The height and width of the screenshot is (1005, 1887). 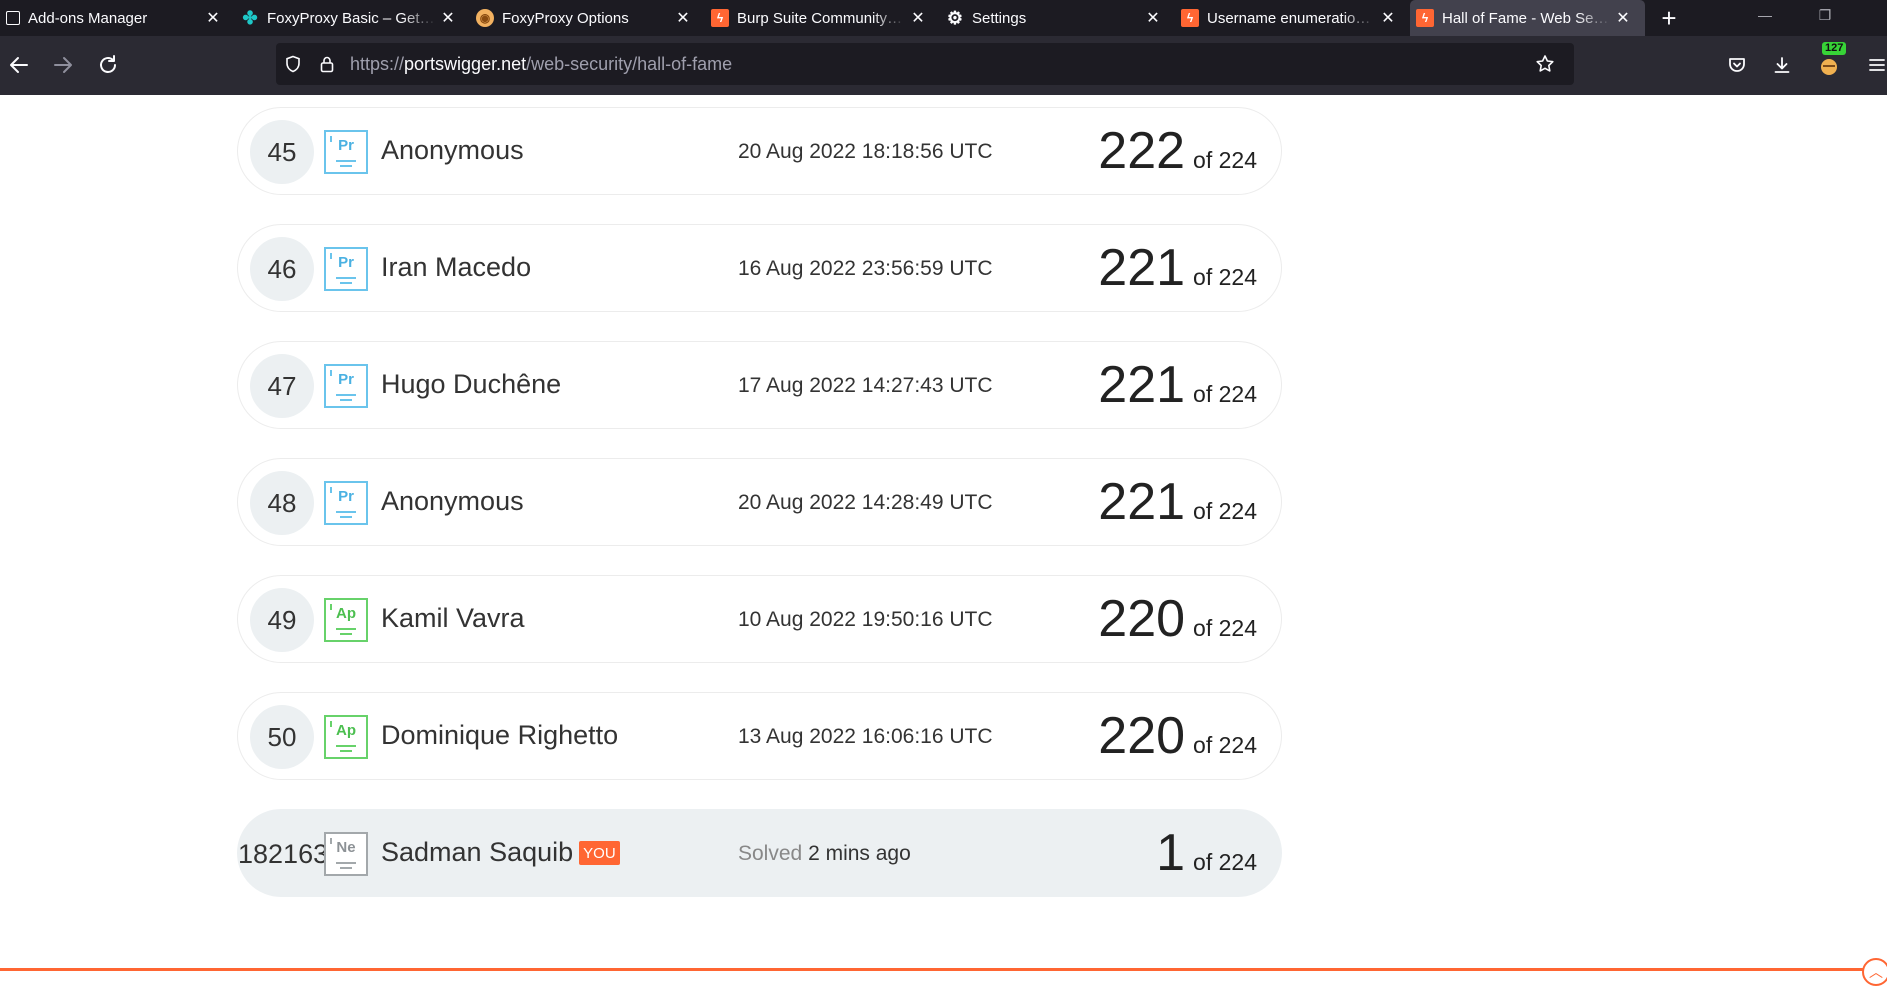 I want to click on completion-date: 13 Aug 2022 16:06:16 UTC, so click(x=865, y=736).